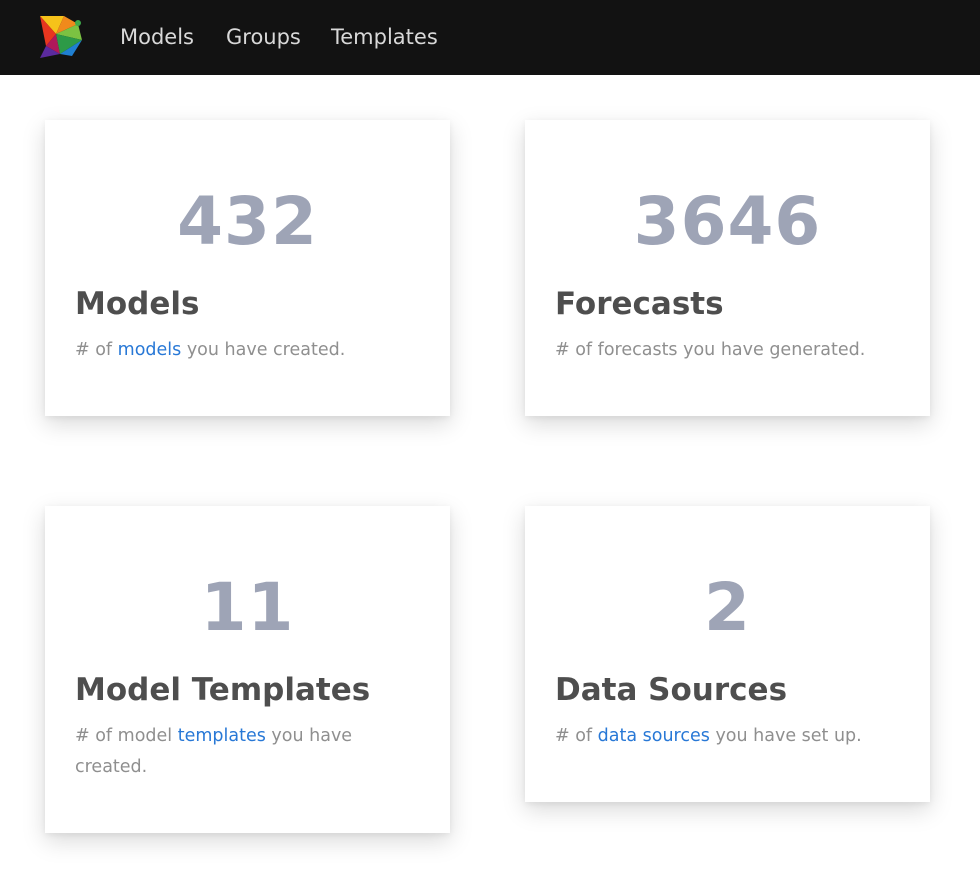  I want to click on model-templates-card-description: # of model templates you have created., so click(225, 752).